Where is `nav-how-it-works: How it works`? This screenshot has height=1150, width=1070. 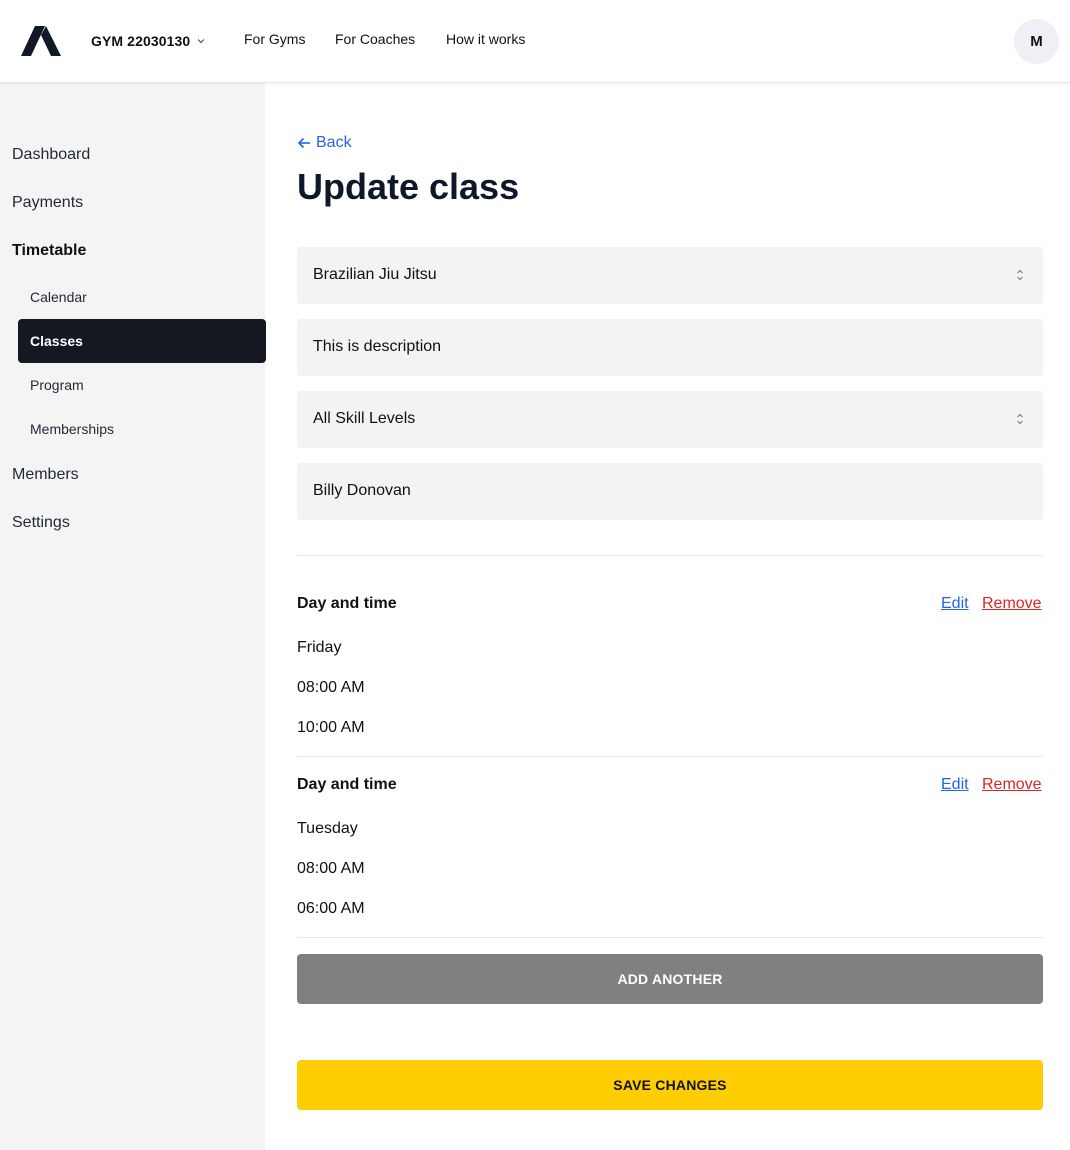 nav-how-it-works: How it works is located at coordinates (485, 39).